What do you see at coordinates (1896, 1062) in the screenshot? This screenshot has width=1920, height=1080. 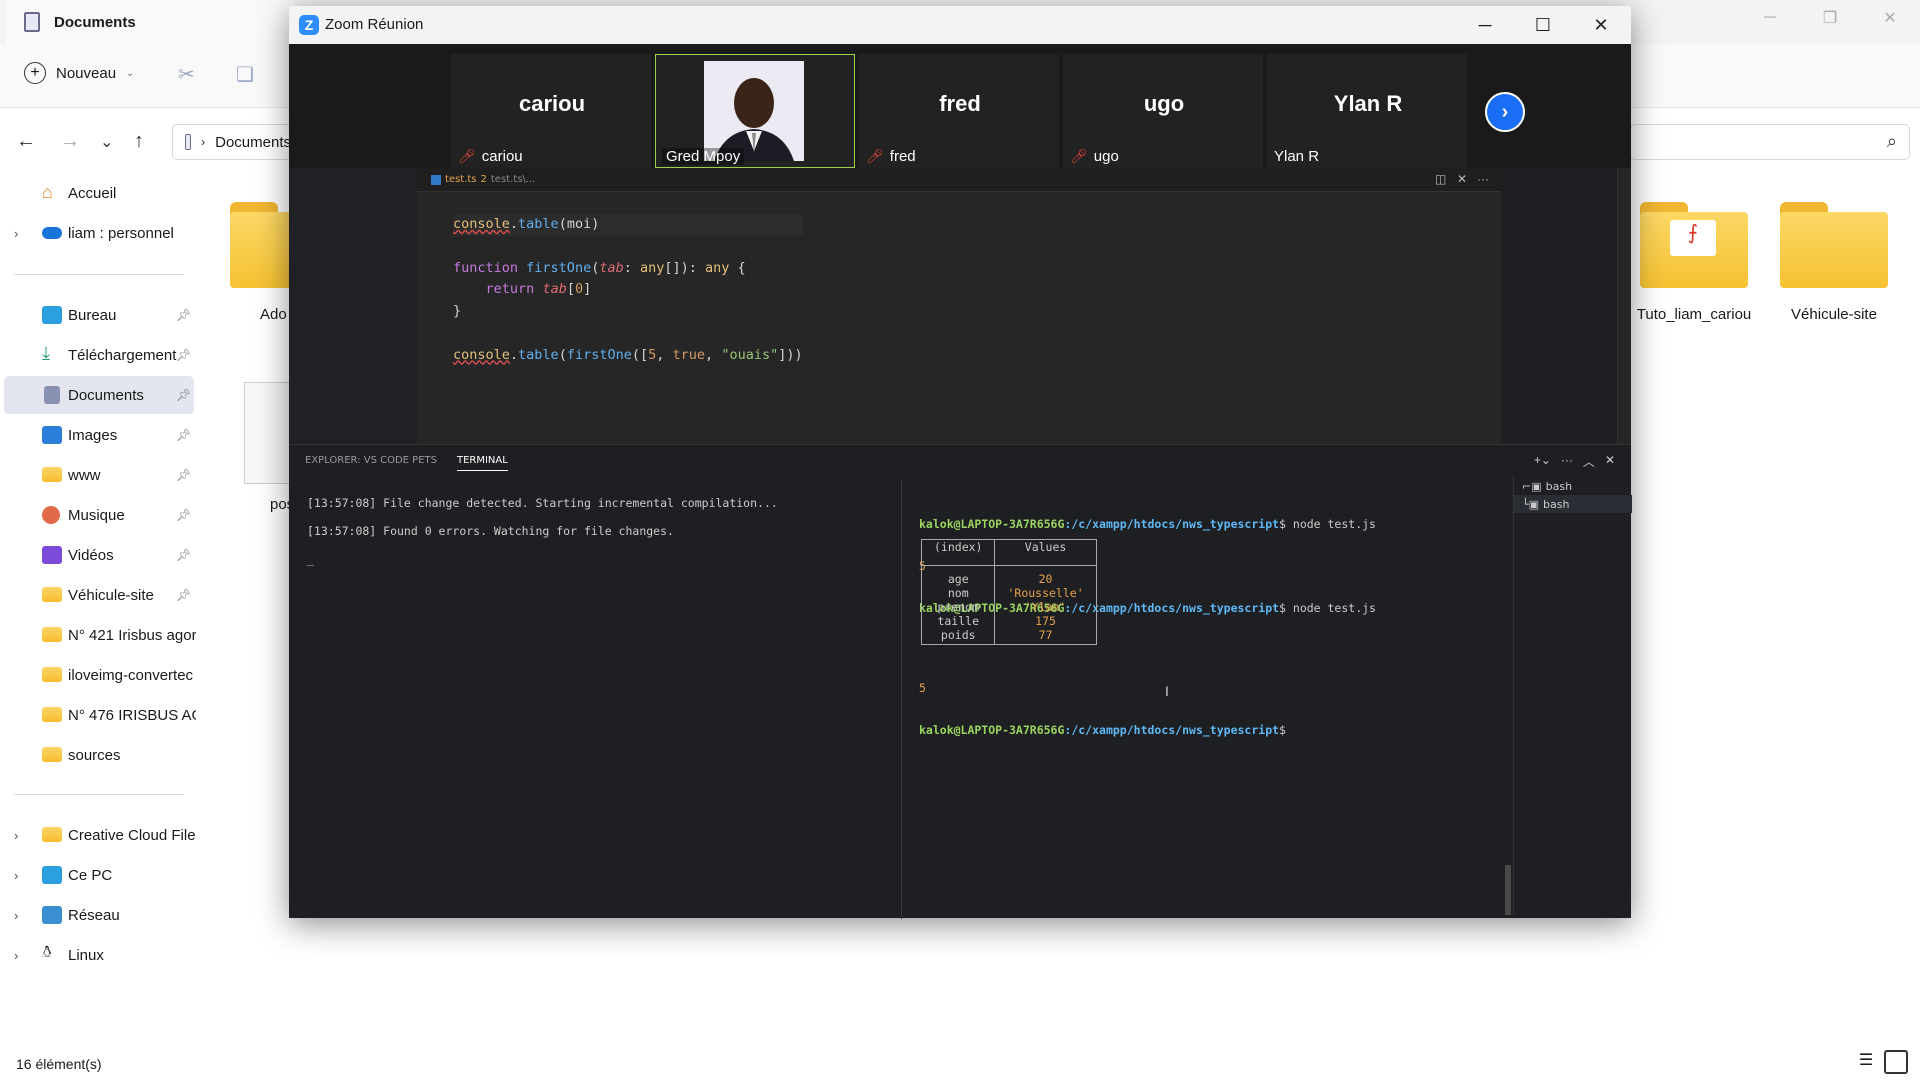 I see `tiles-view-button` at bounding box center [1896, 1062].